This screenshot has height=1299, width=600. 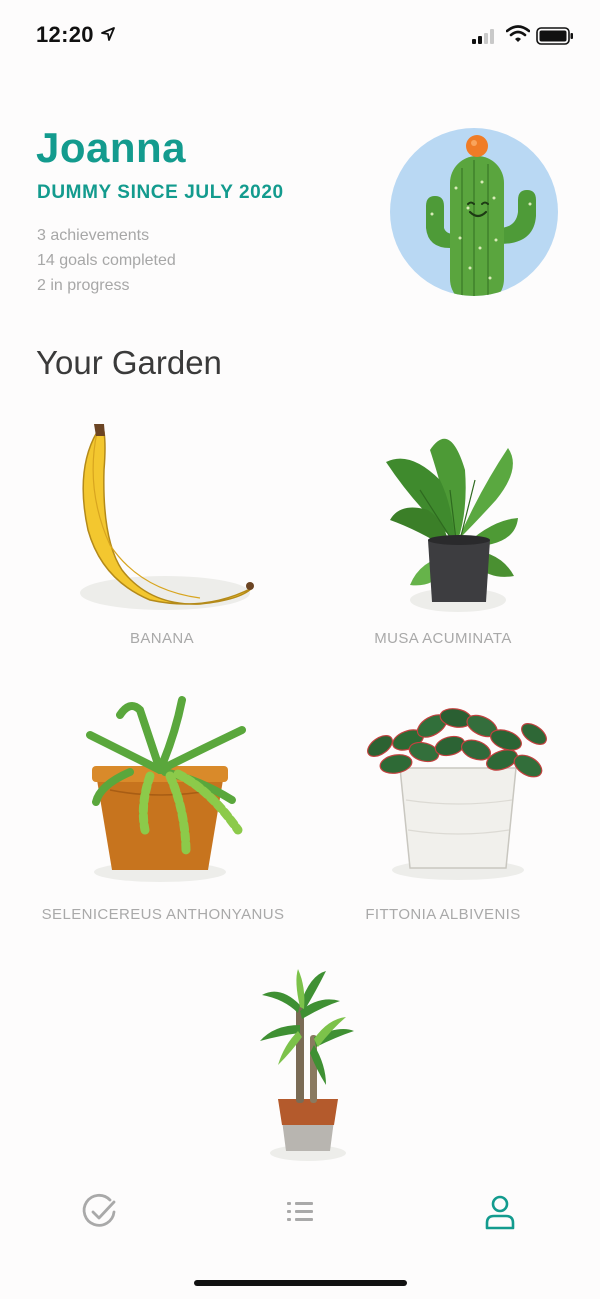 I want to click on fittonia-illustration, so click(x=457, y=794).